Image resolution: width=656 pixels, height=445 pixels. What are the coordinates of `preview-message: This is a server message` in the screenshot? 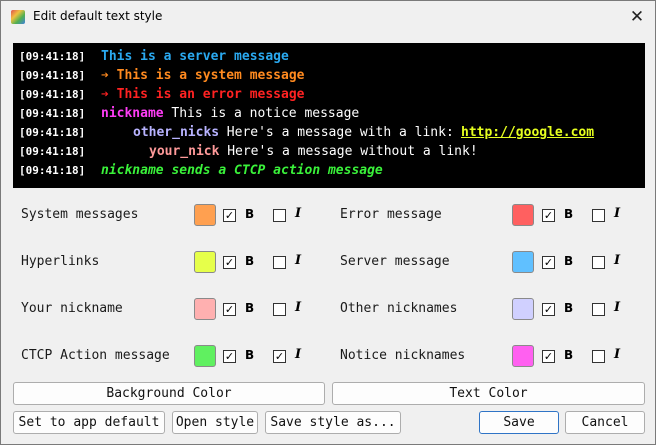 It's located at (195, 56).